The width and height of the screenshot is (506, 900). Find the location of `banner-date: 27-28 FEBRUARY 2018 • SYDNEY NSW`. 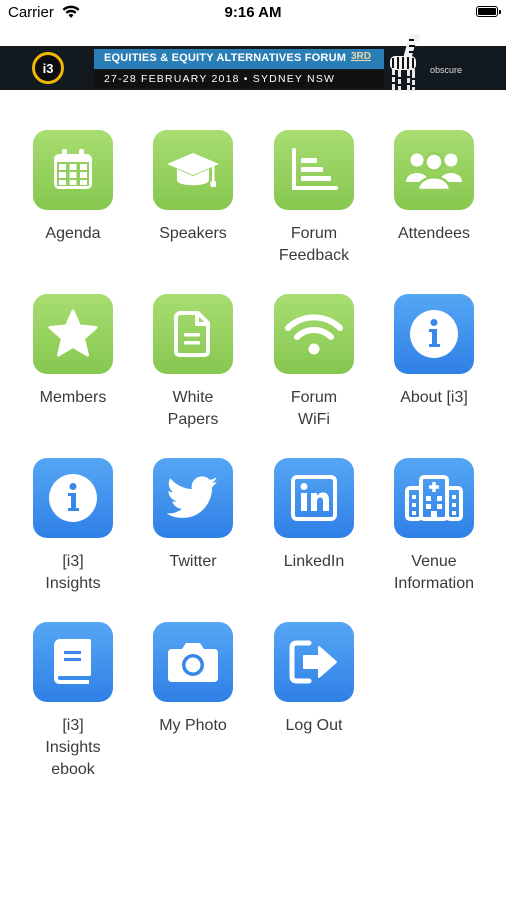

banner-date: 27-28 FEBRUARY 2018 • SYDNEY NSW is located at coordinates (220, 79).